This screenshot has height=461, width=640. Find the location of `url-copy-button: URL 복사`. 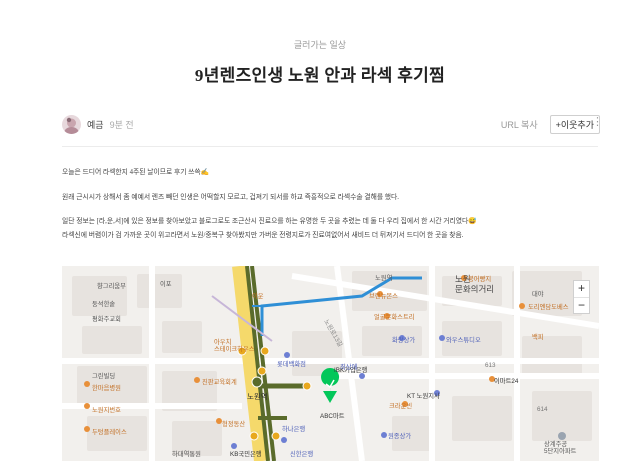

url-copy-button: URL 복사 is located at coordinates (519, 124).